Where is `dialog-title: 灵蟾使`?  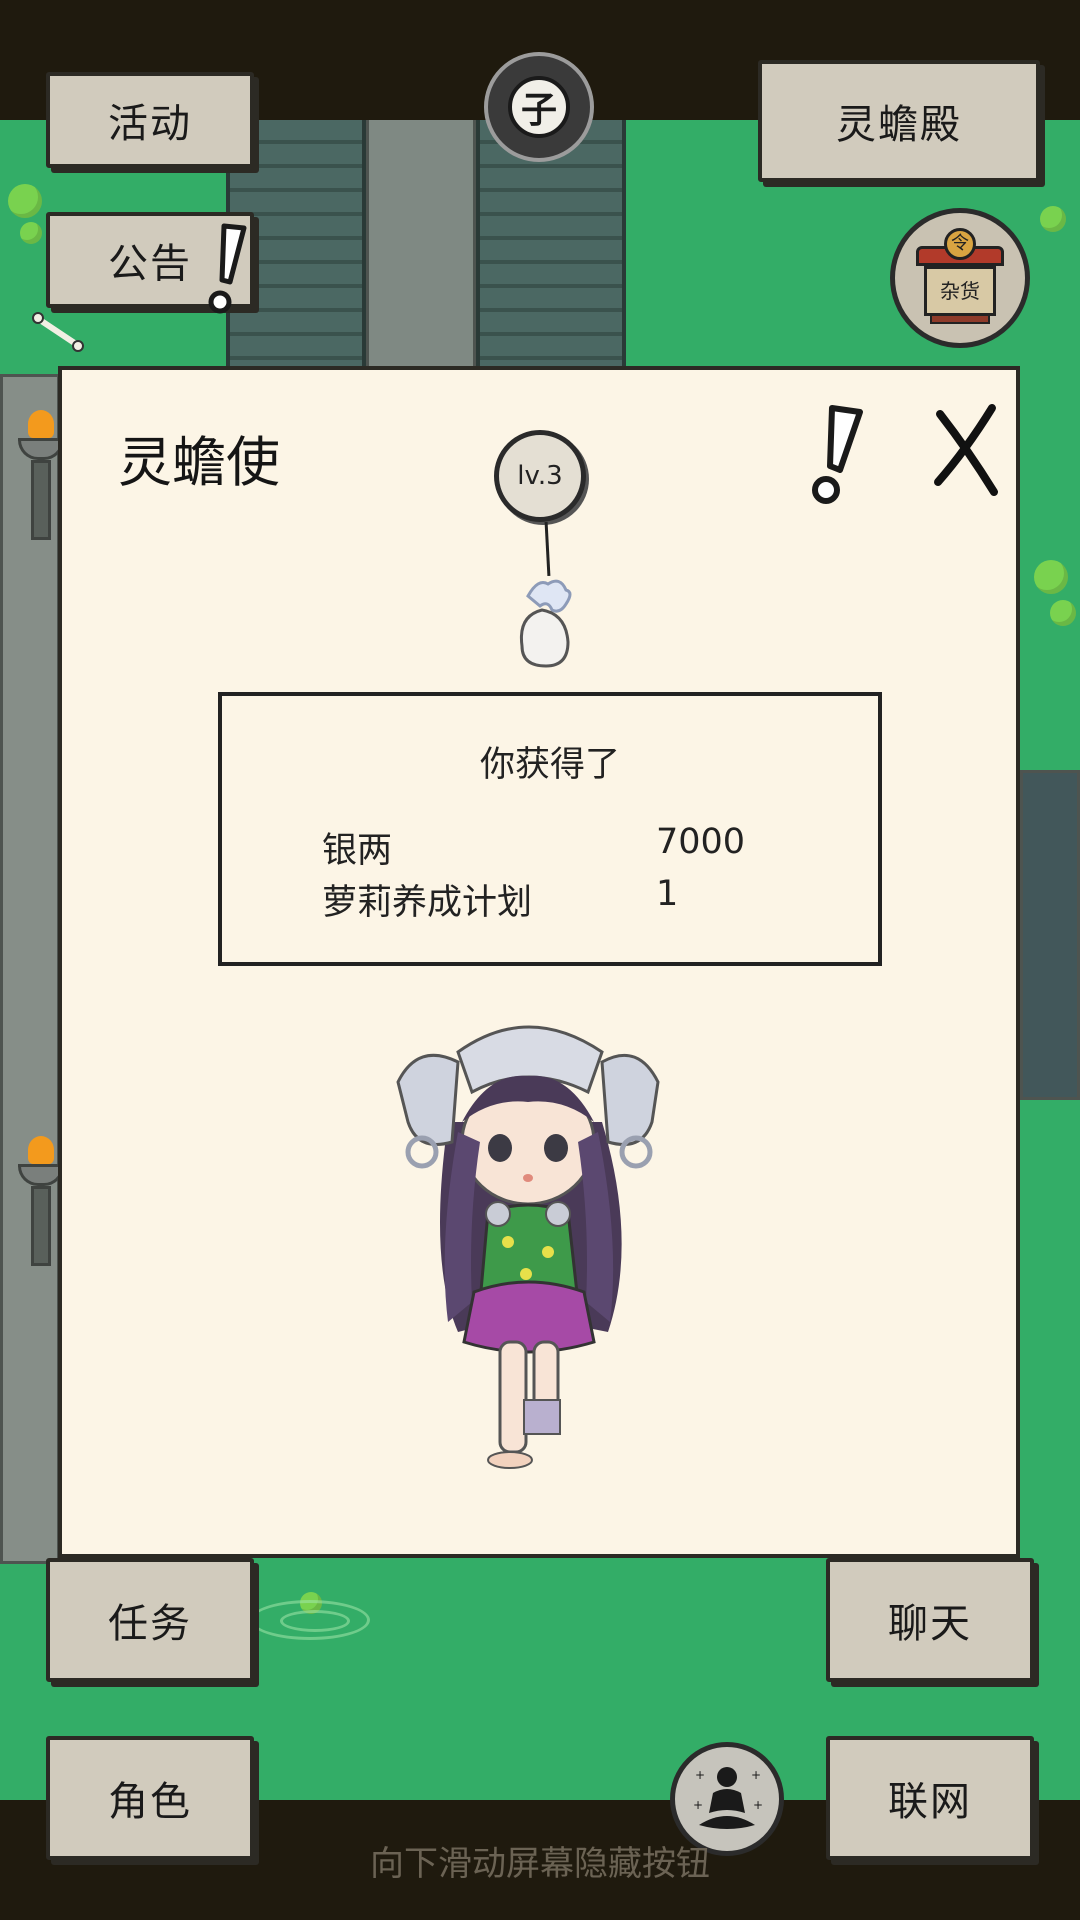
dialog-title: 灵蟾使 is located at coordinates (199, 462).